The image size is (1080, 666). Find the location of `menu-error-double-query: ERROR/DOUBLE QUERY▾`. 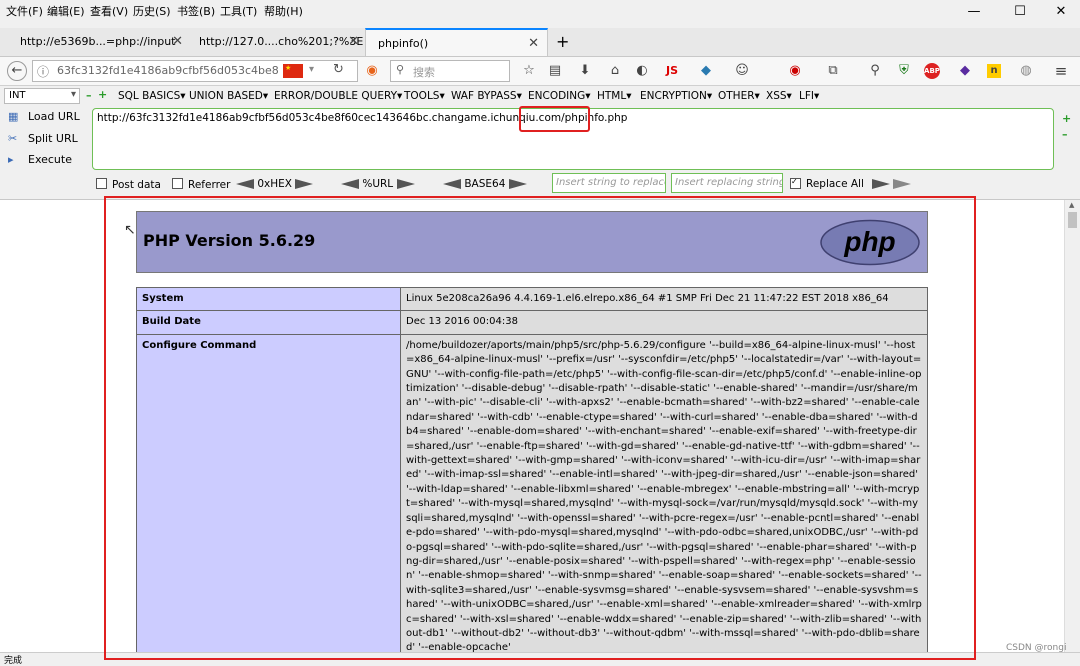

menu-error-double-query: ERROR/DOUBLE QUERY▾ is located at coordinates (338, 96).